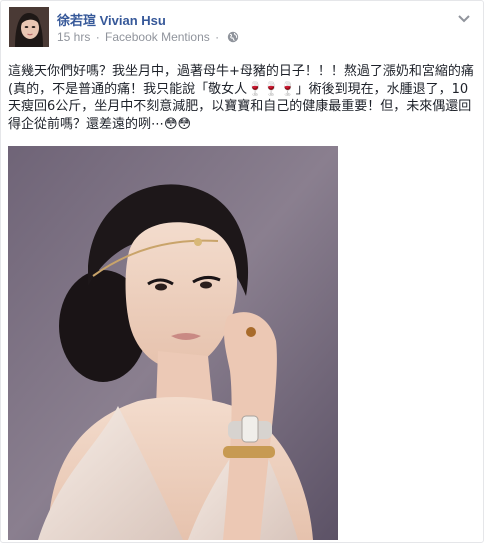 The width and height of the screenshot is (484, 543). I want to click on avatar-photo, so click(29, 27).